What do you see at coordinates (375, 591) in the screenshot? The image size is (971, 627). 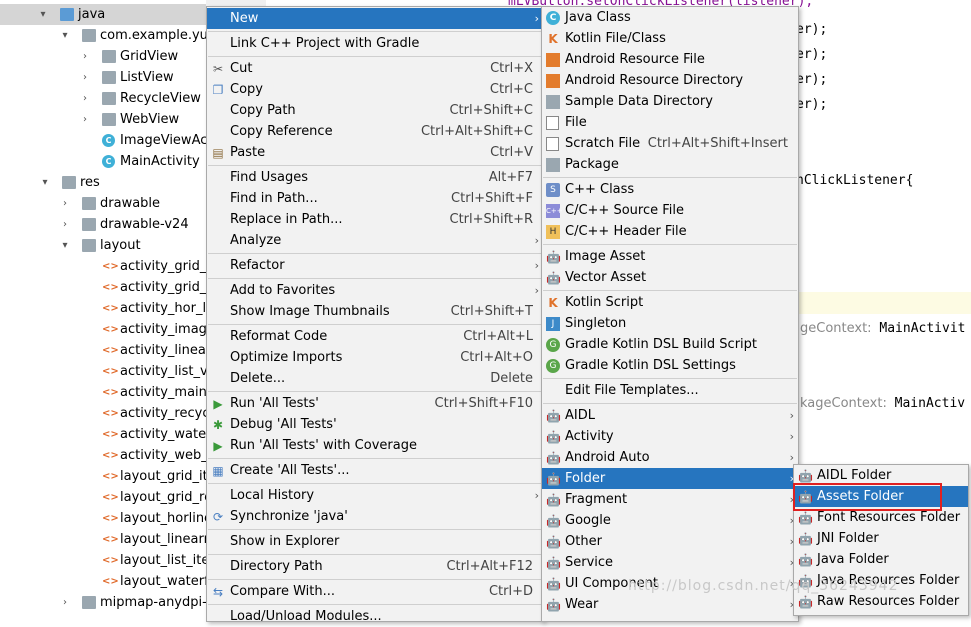 I see `menu-item-compare-with: ⇆ Compare With... Ctrl+D` at bounding box center [375, 591].